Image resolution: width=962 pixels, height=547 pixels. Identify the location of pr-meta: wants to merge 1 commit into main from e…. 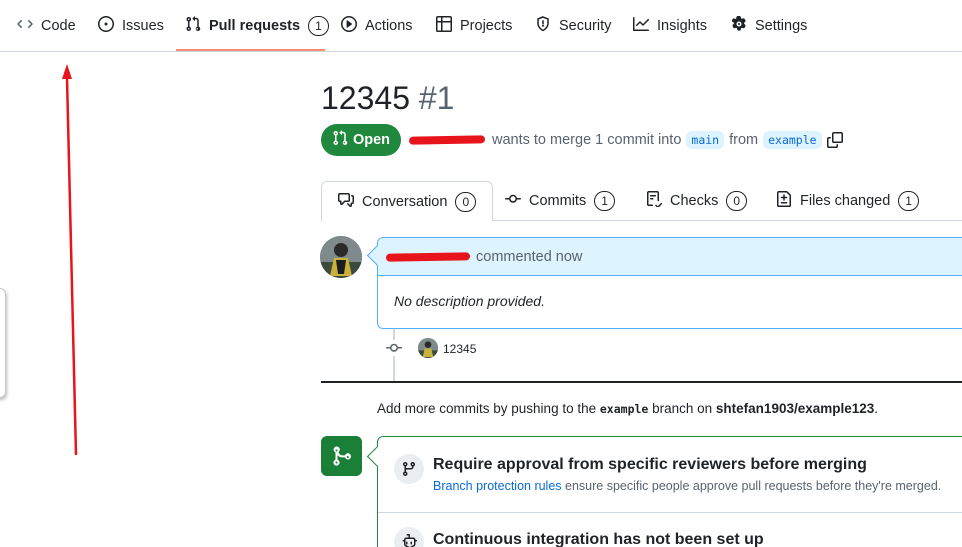
(625, 140).